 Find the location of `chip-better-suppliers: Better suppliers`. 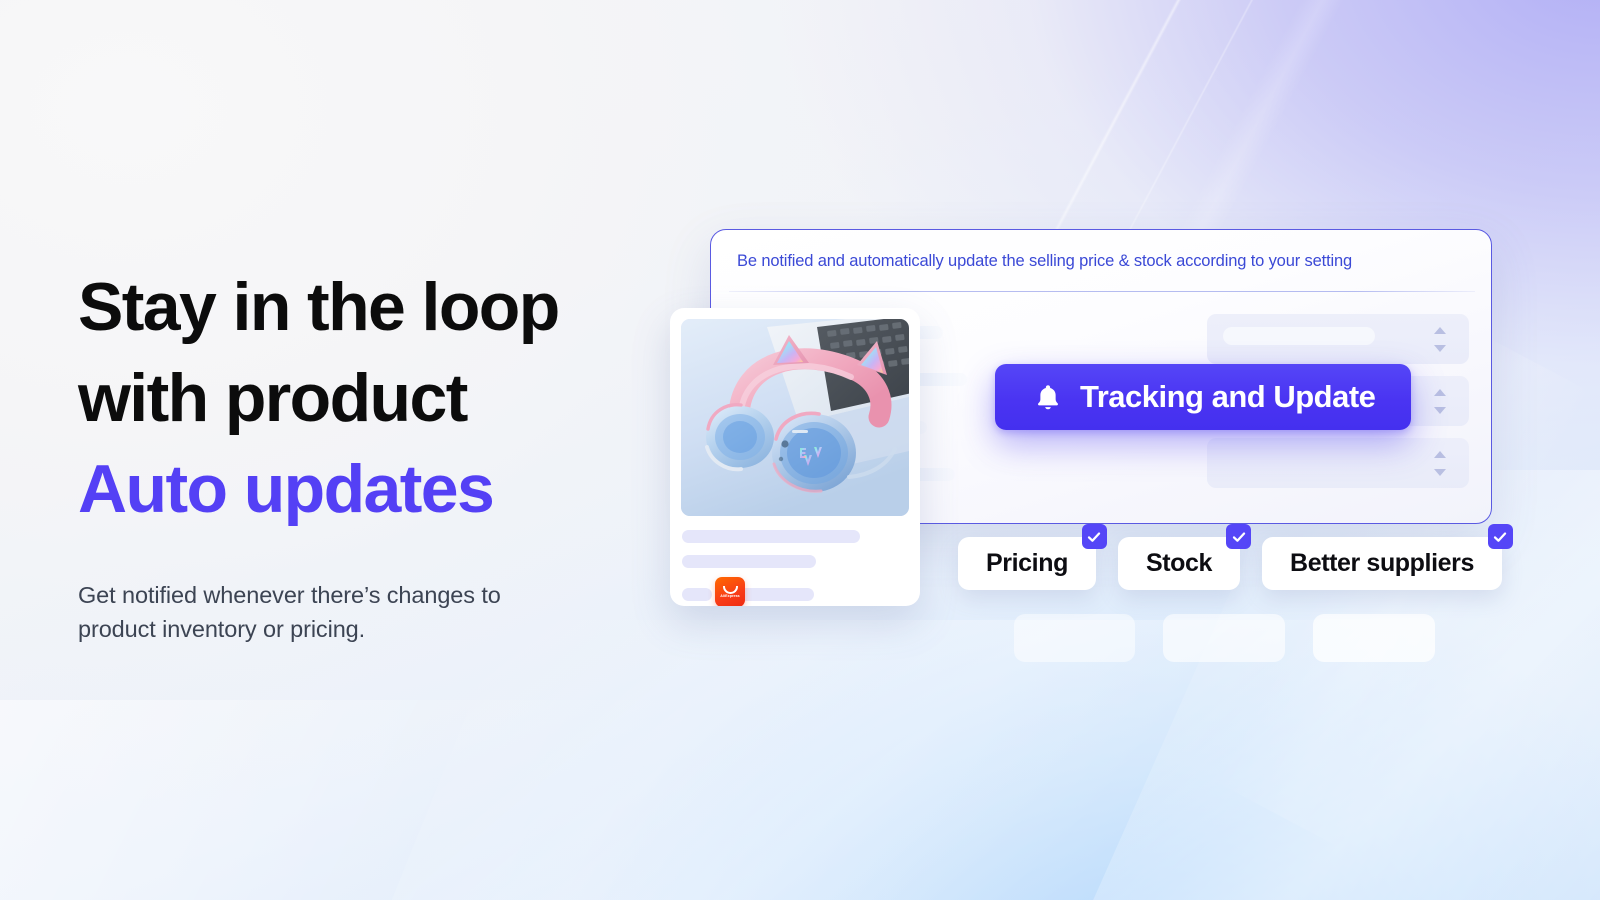

chip-better-suppliers: Better suppliers is located at coordinates (1387, 557).